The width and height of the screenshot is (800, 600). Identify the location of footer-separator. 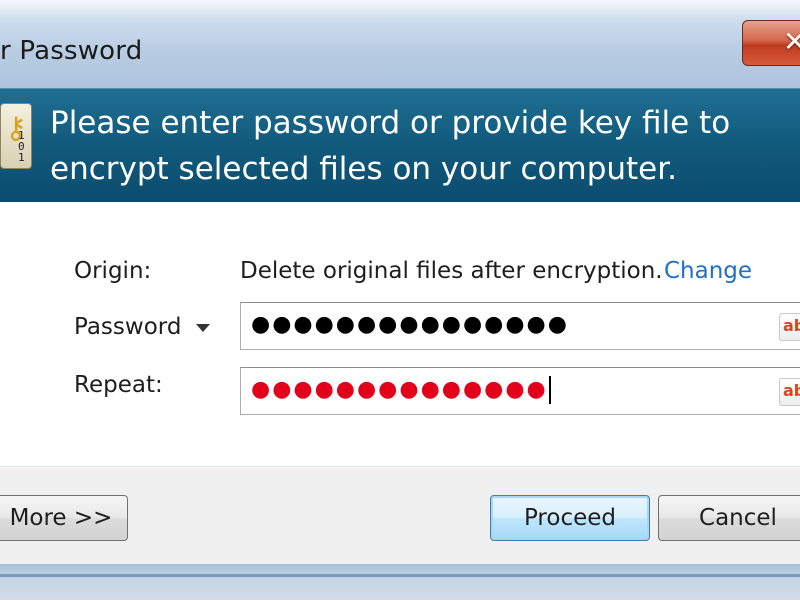
(400, 466).